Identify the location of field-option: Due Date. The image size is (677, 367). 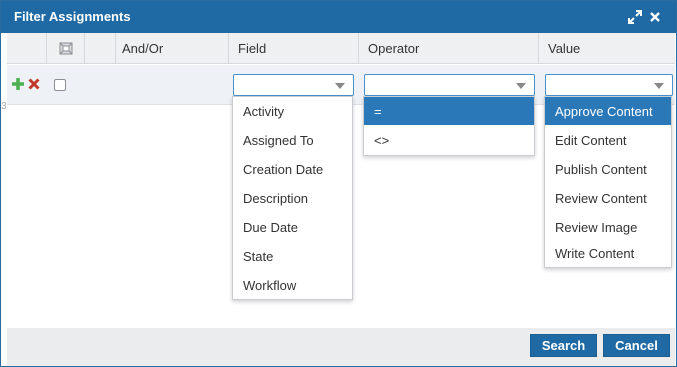
(292, 227).